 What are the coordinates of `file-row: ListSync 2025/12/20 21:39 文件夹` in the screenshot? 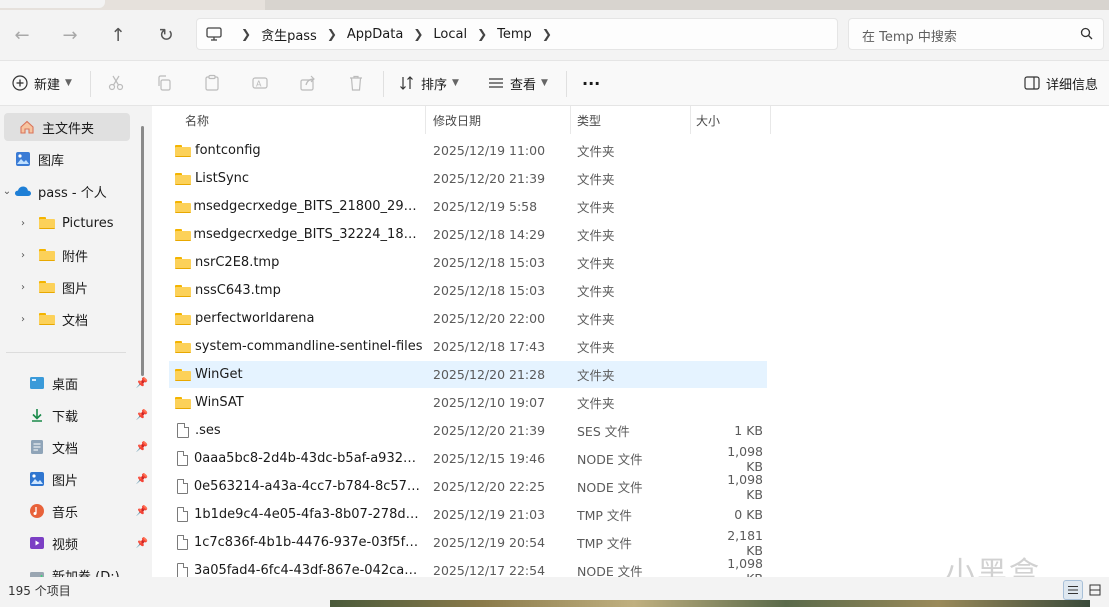 It's located at (468, 178).